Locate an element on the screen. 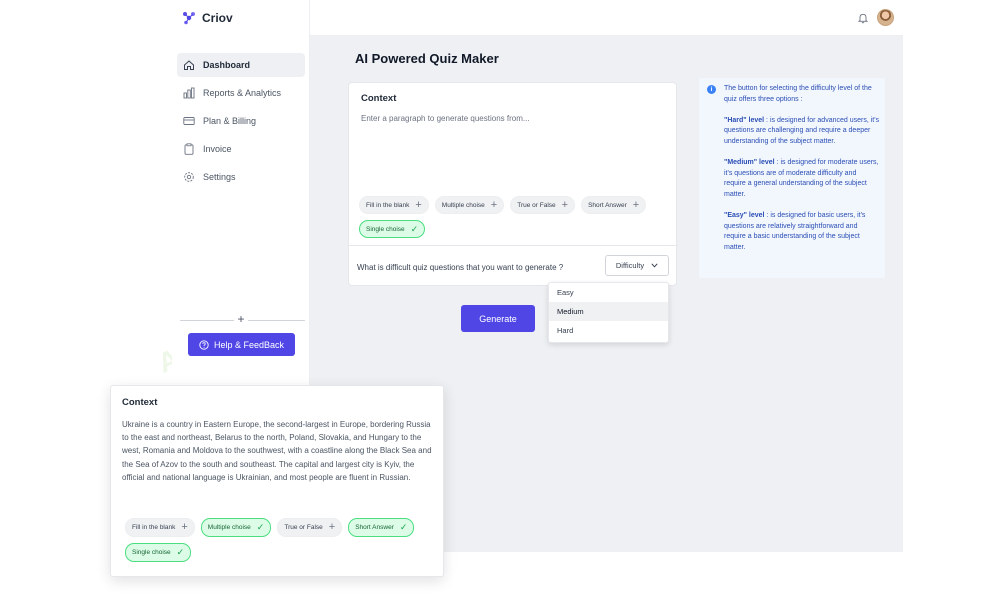 The height and width of the screenshot is (600, 1000). chip-multiple-choise: Multiple choise ✓ is located at coordinates (236, 527).